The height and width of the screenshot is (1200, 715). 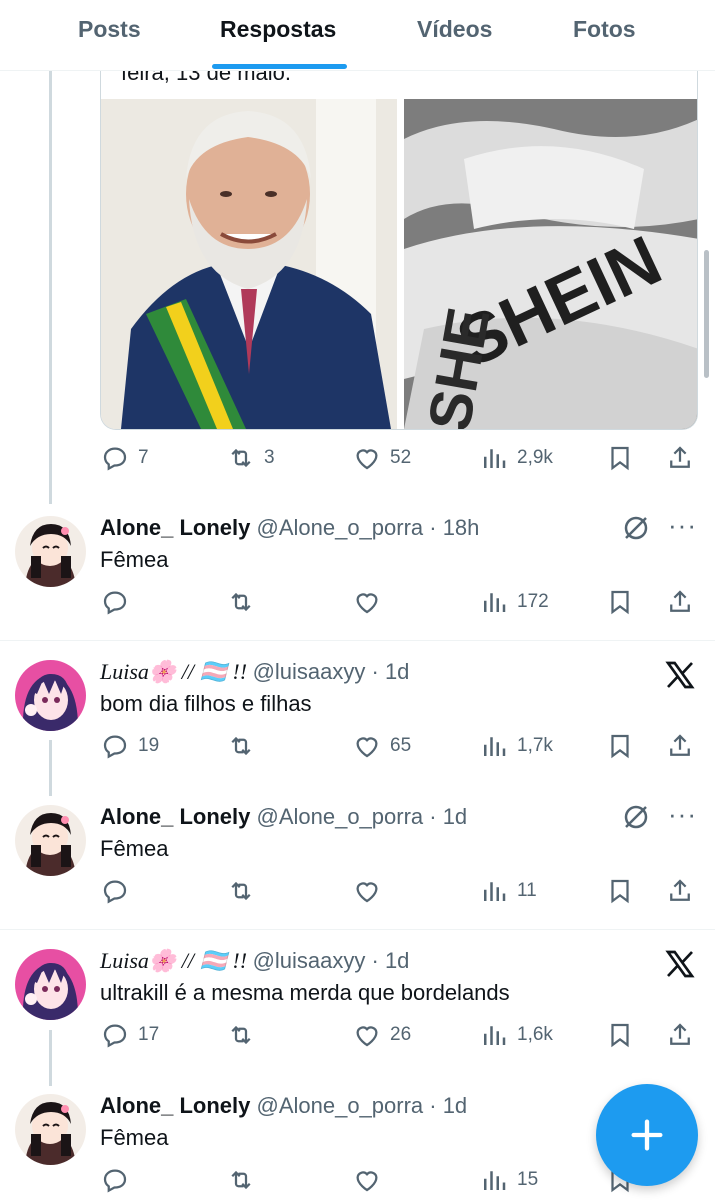 What do you see at coordinates (706, 314) in the screenshot?
I see `scrollbar` at bounding box center [706, 314].